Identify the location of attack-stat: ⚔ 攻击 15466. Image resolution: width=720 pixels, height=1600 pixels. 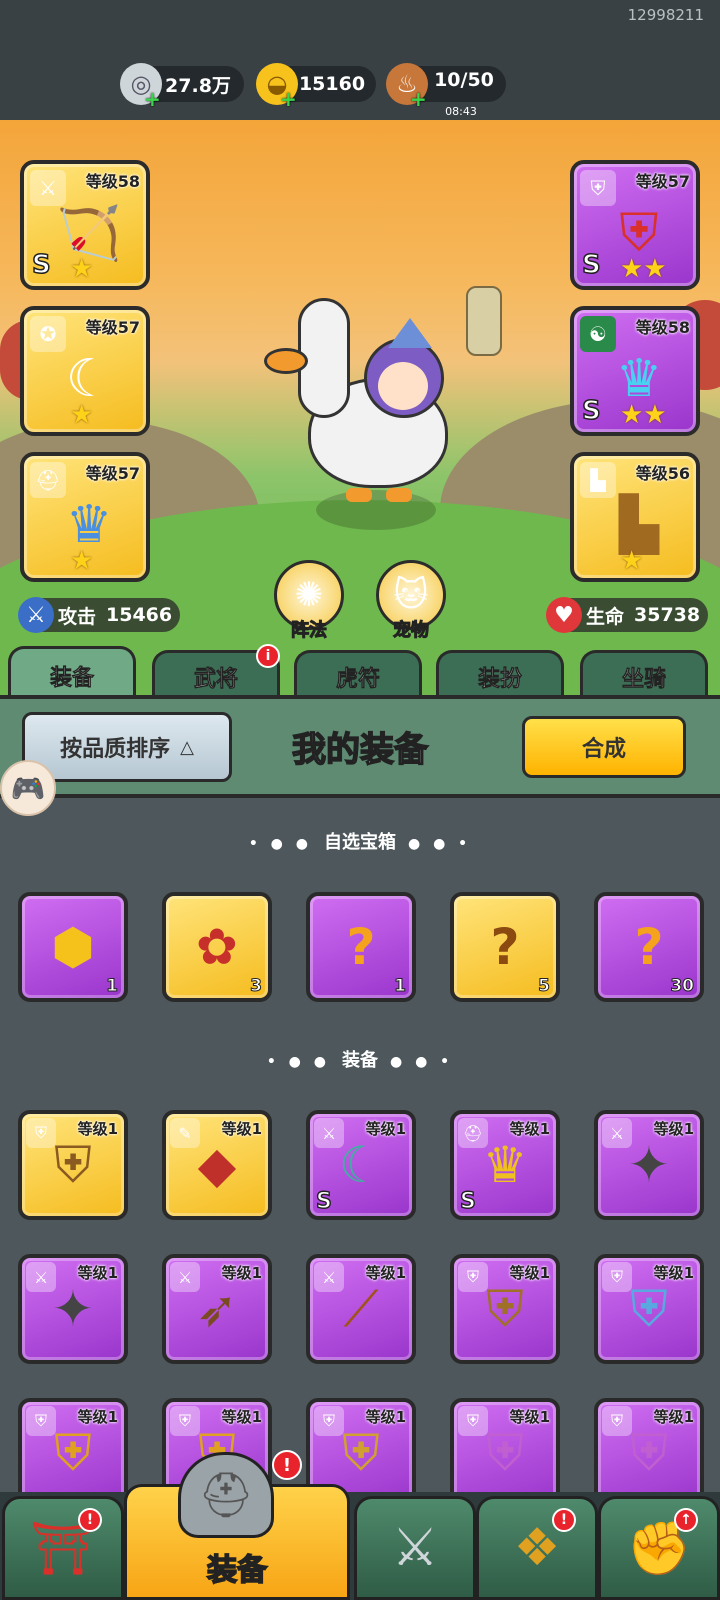
(99, 615).